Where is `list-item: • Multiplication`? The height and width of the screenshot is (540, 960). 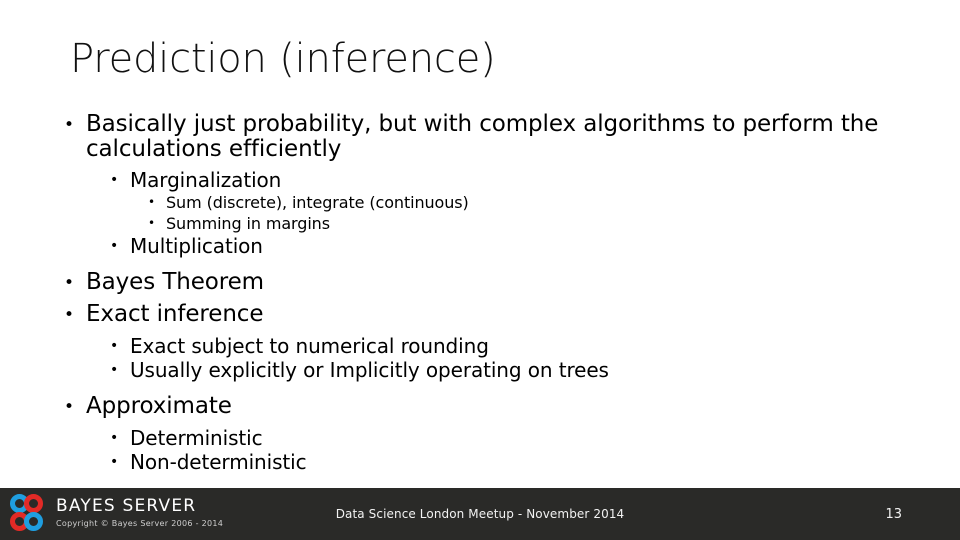 list-item: • Multiplication is located at coordinates (507, 246).